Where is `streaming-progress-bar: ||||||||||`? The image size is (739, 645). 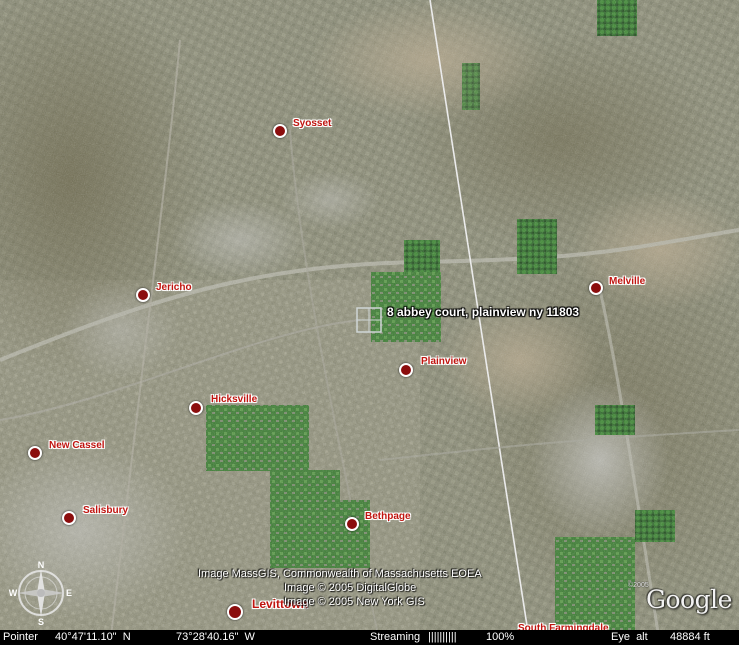
streaming-progress-bar: |||||||||| is located at coordinates (442, 637).